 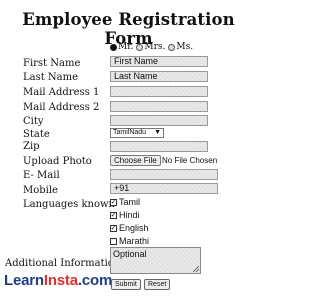 What do you see at coordinates (126, 284) in the screenshot?
I see `submit-button: Submit` at bounding box center [126, 284].